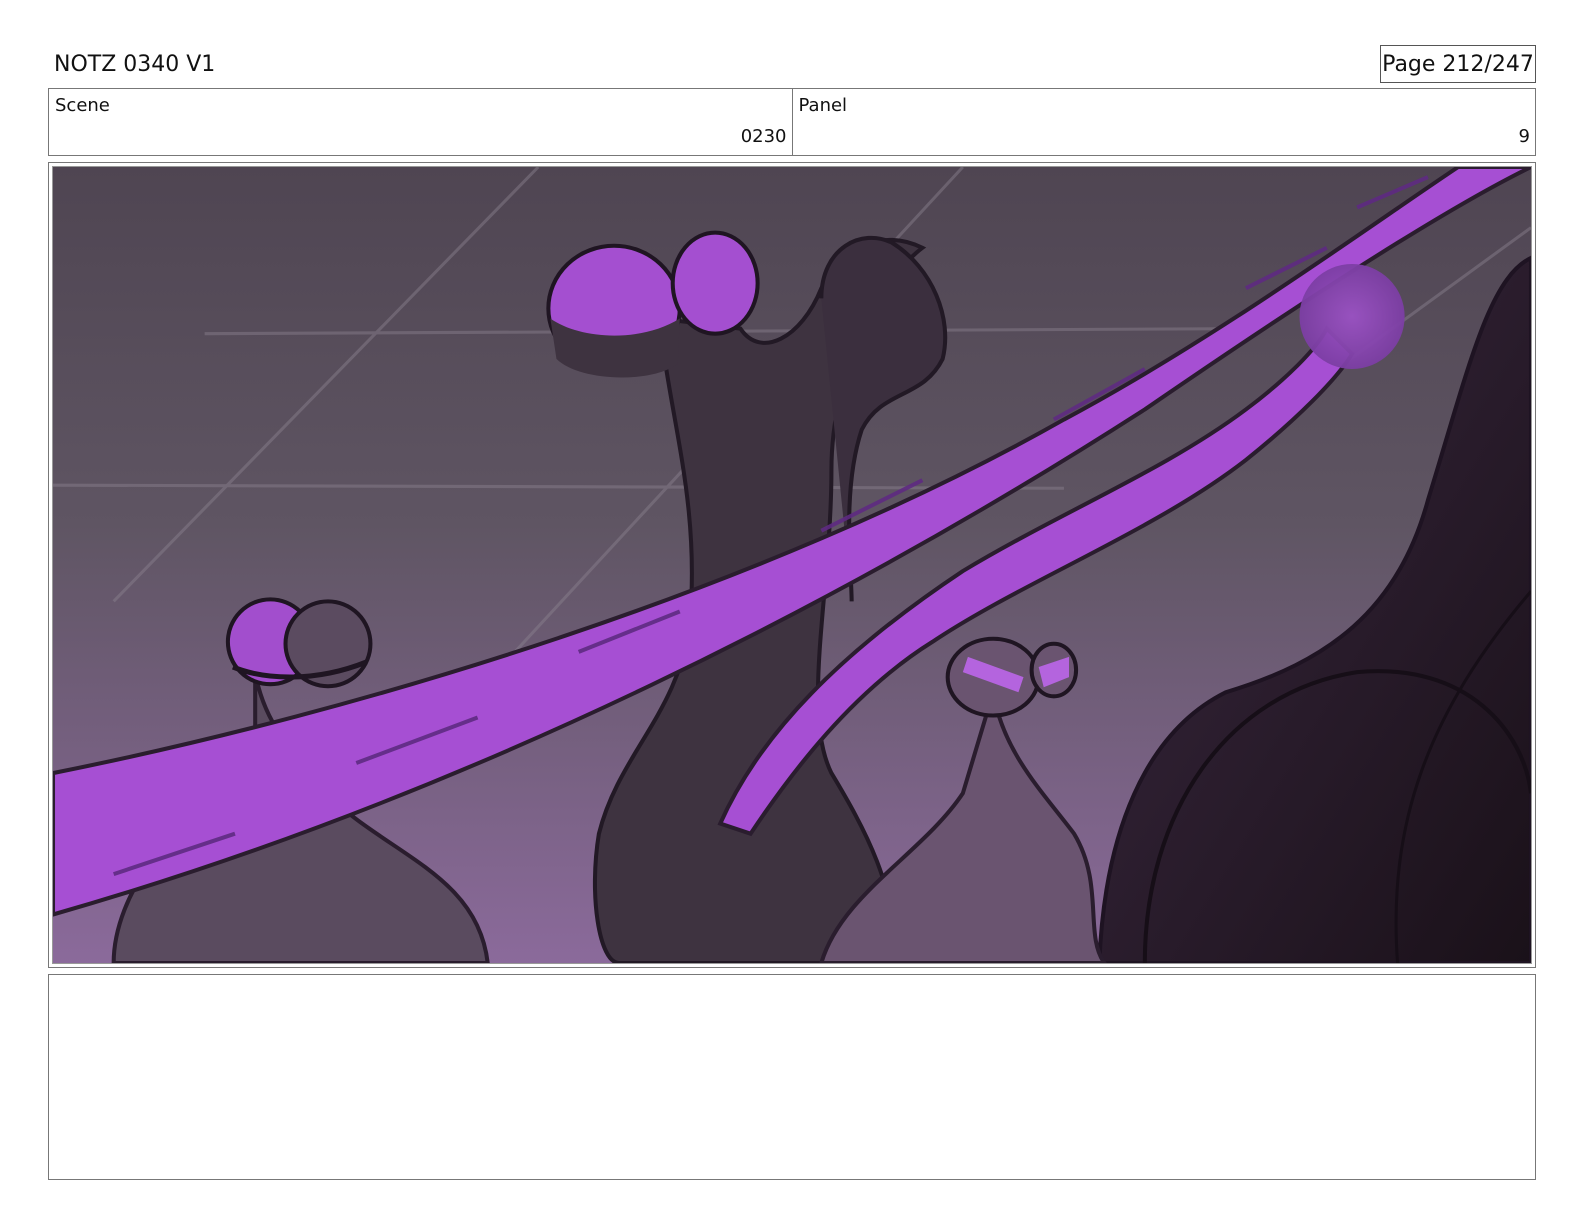  I want to click on scene-panel-info-row: Scene 0230 Panel 9, so click(792, 122).